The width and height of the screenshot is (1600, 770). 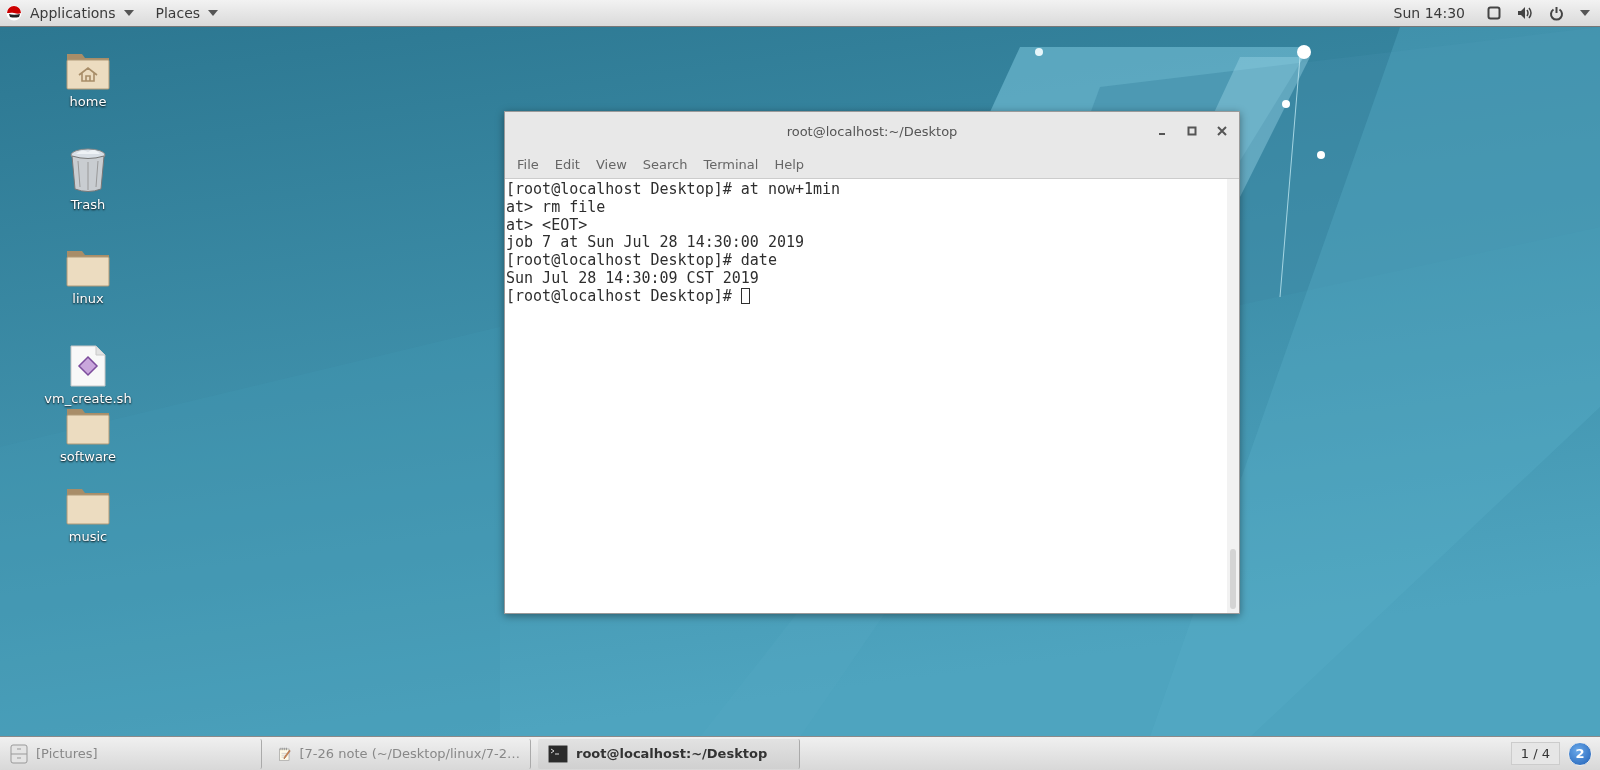 I want to click on terminal-line: at> <EOT>, so click(x=547, y=224).